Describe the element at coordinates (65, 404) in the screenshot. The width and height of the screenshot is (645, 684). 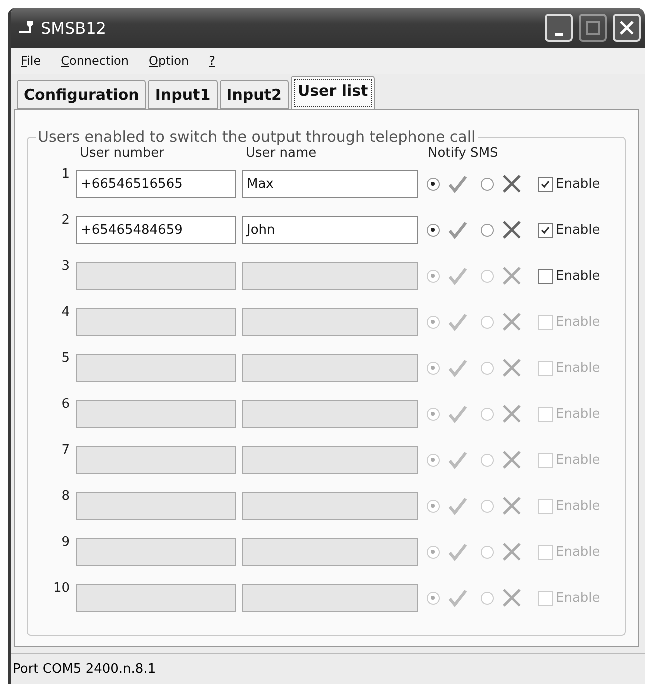
I see `row-number: 6` at that location.